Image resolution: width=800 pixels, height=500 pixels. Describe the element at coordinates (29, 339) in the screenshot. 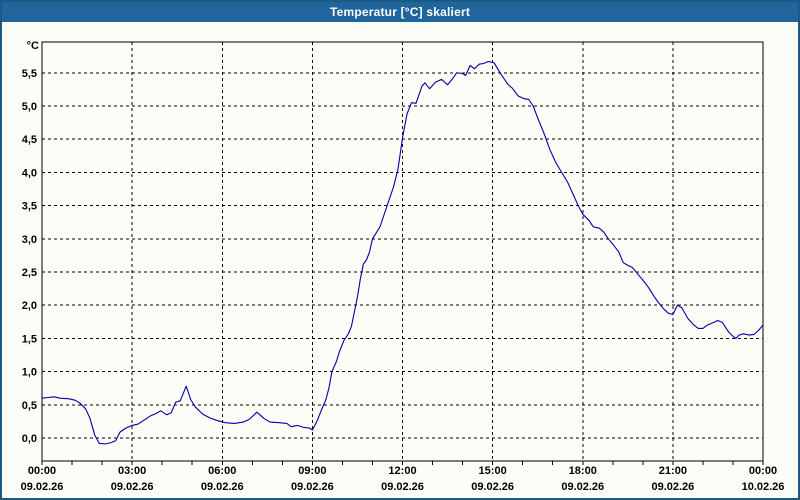

I see `svg-text: 1,5` at that location.